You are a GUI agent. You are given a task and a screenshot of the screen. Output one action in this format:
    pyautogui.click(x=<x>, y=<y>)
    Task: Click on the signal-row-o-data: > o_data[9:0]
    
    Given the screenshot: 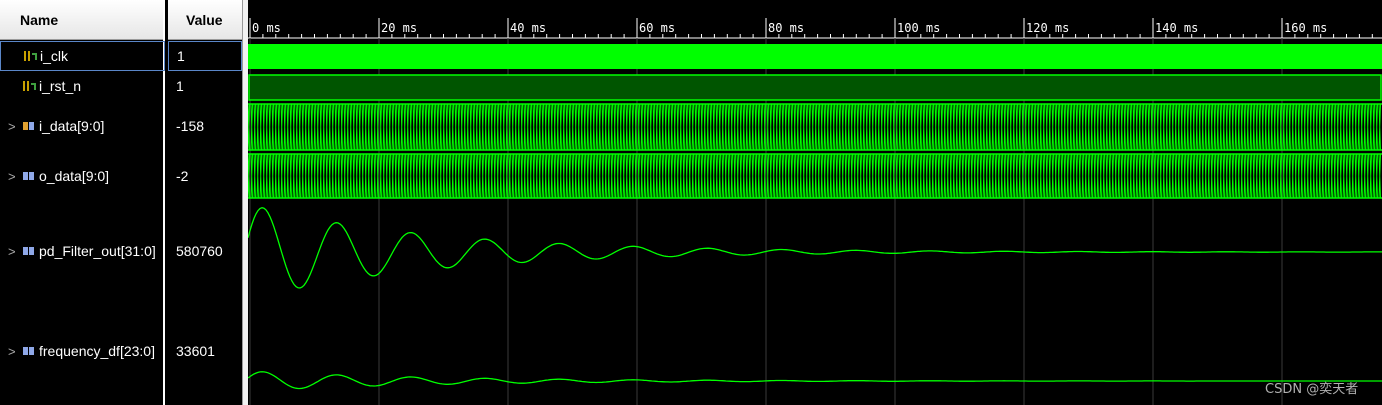 What is the action you would take?
    pyautogui.click(x=82, y=176)
    